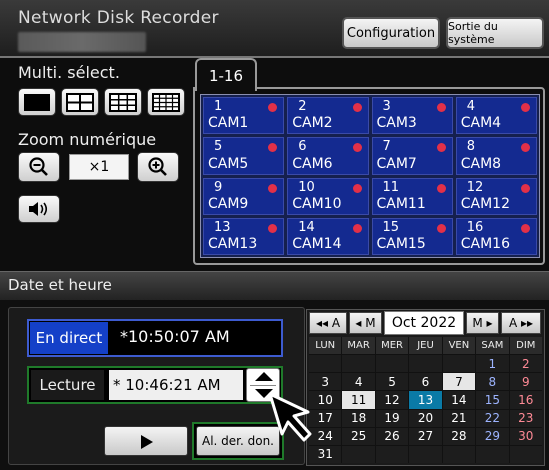 This screenshot has width=549, height=470. I want to click on camera-tile: 7 CAM7, so click(412, 156).